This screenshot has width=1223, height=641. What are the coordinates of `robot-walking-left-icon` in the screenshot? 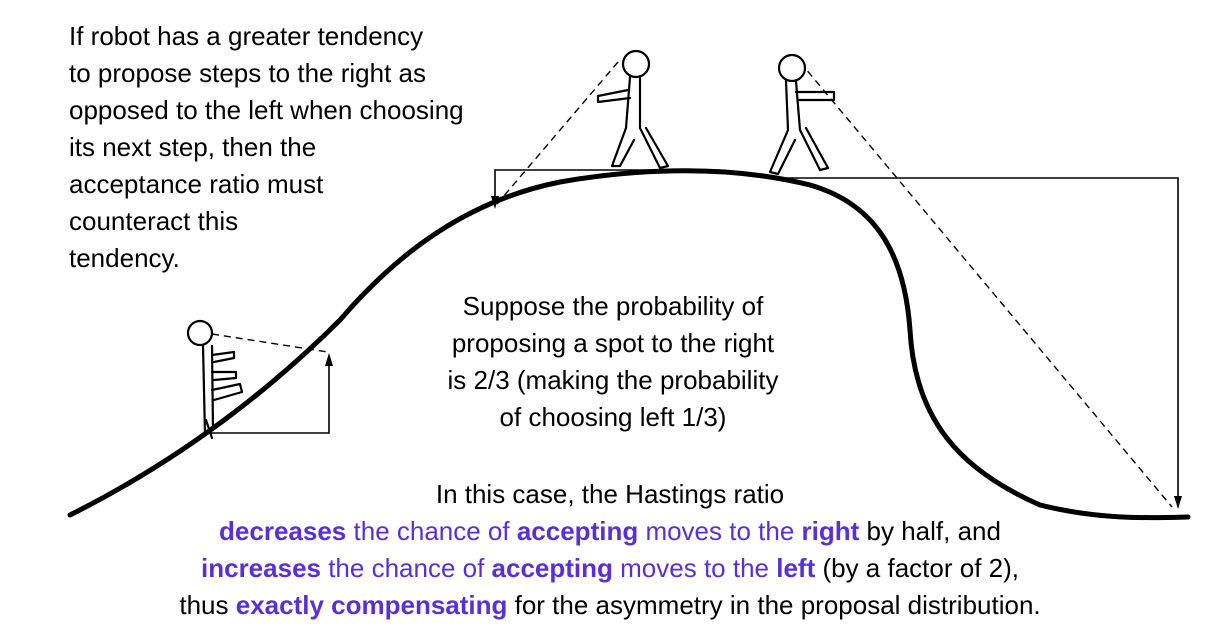 It's located at (633, 109).